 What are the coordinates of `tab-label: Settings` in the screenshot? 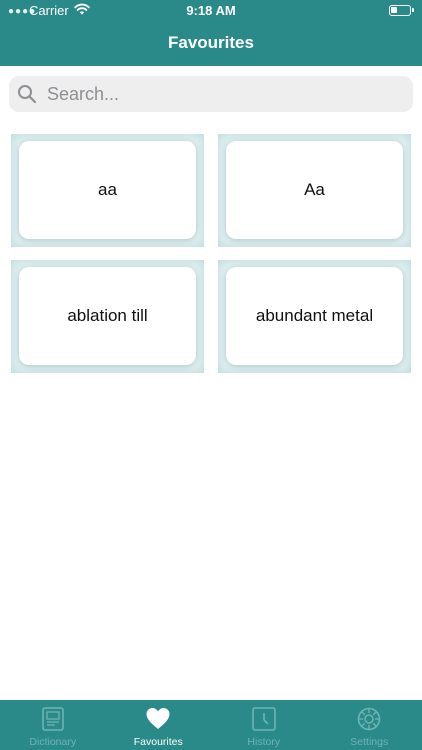 It's located at (369, 742).